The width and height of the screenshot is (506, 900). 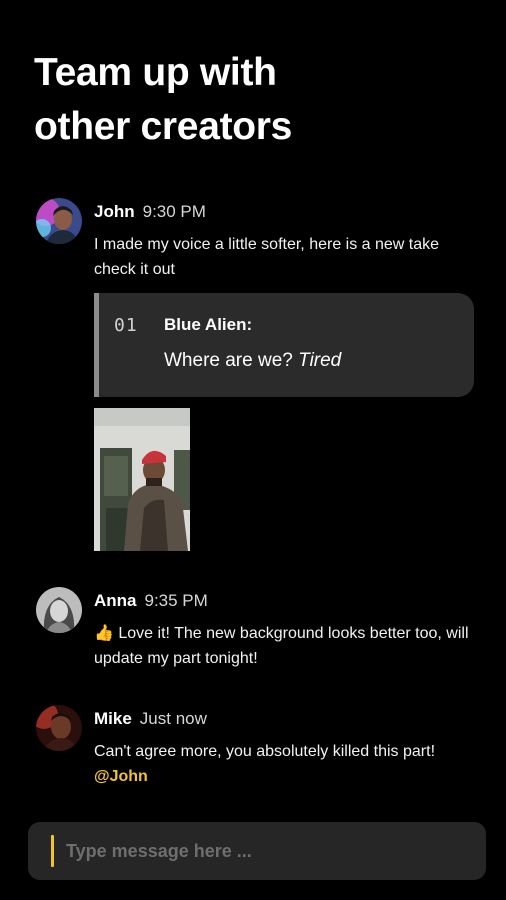 I want to click on quote-emotion-tag: Tired, so click(x=320, y=360).